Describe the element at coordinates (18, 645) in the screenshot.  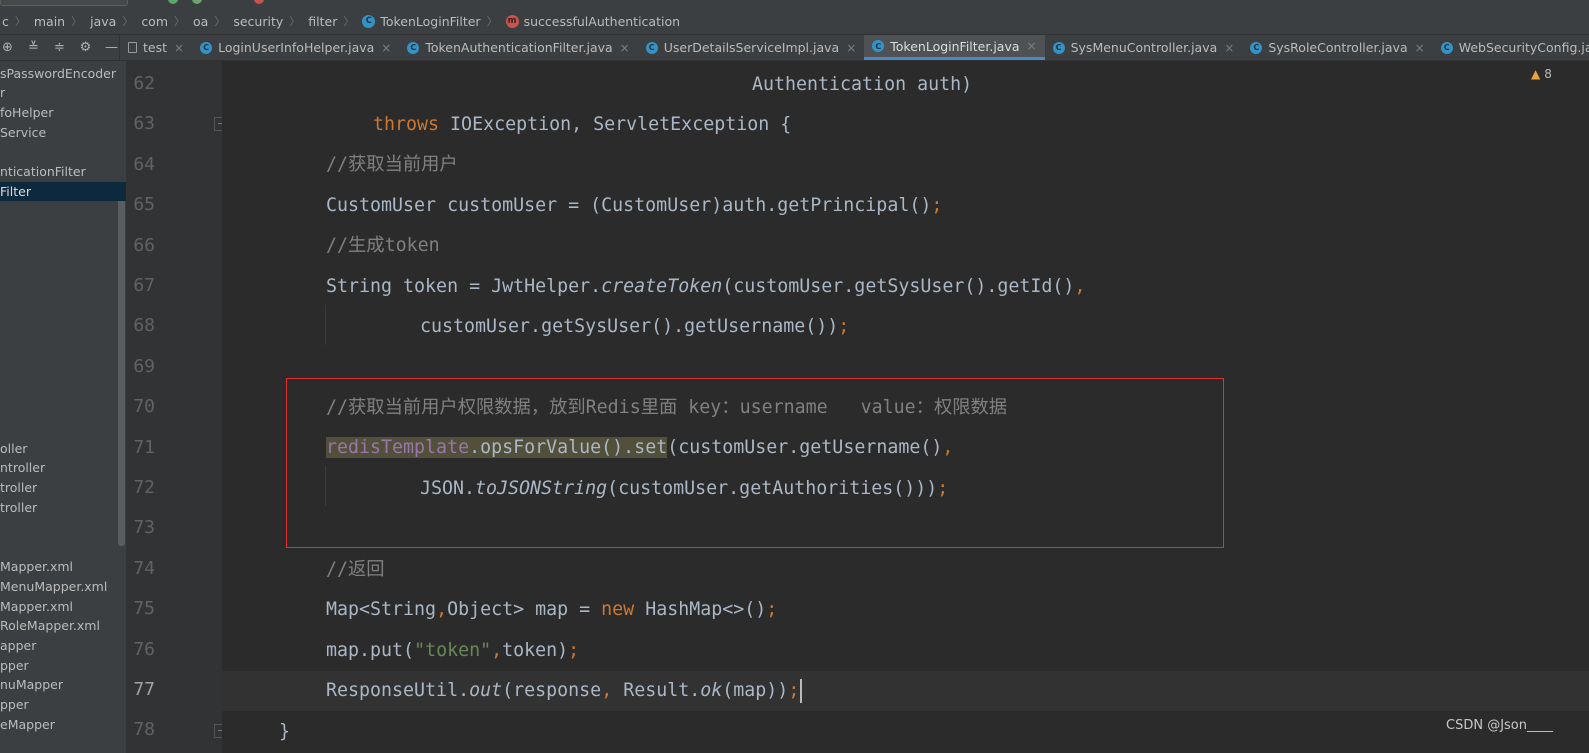
I see `tree-item: apper` at that location.